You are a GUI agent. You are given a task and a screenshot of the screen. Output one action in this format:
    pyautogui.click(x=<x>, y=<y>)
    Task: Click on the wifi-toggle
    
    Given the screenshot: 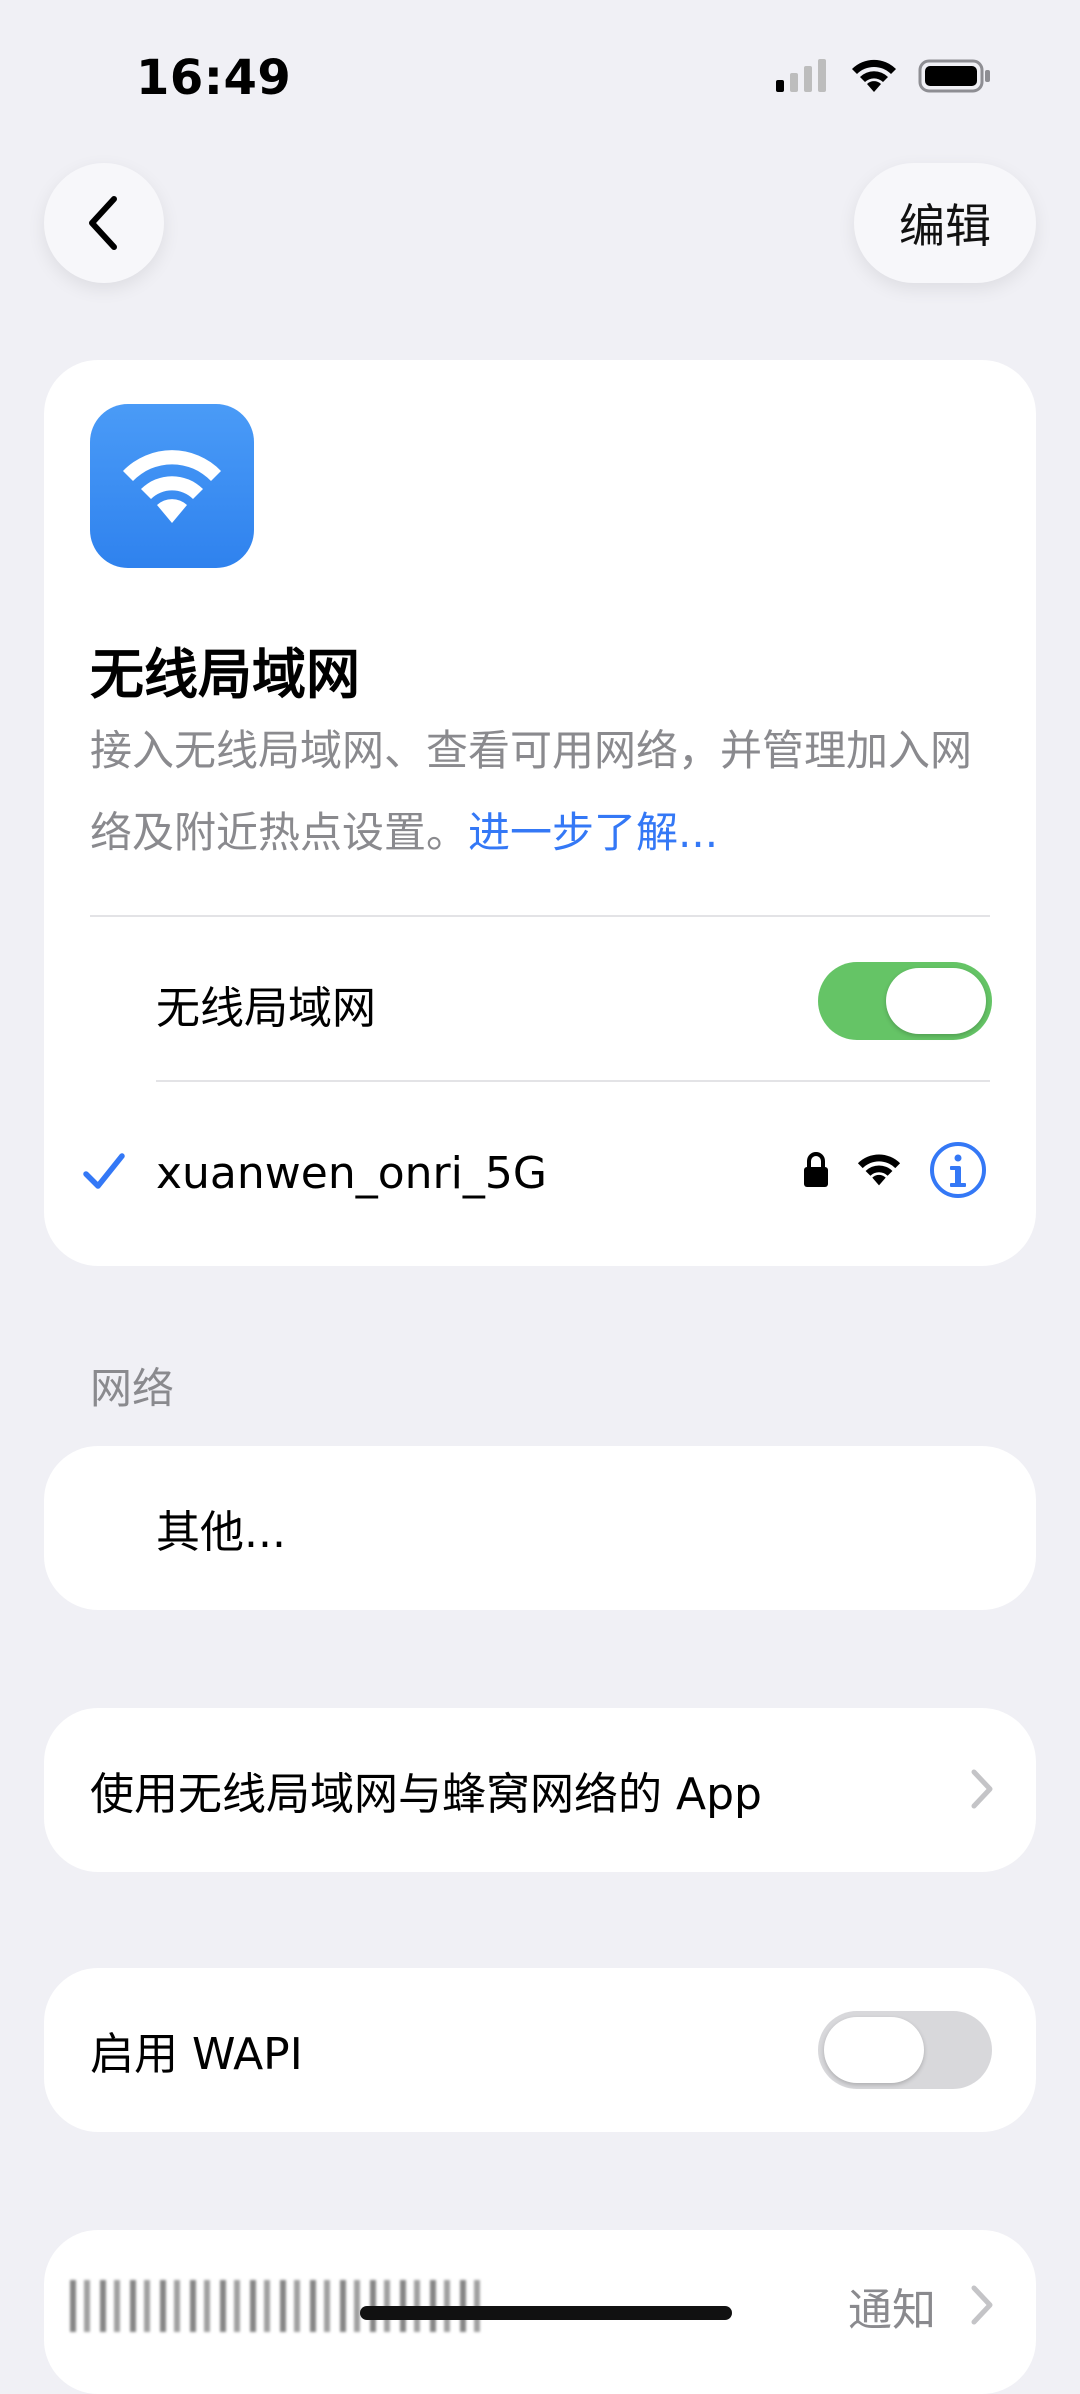 What is the action you would take?
    pyautogui.click(x=905, y=1001)
    